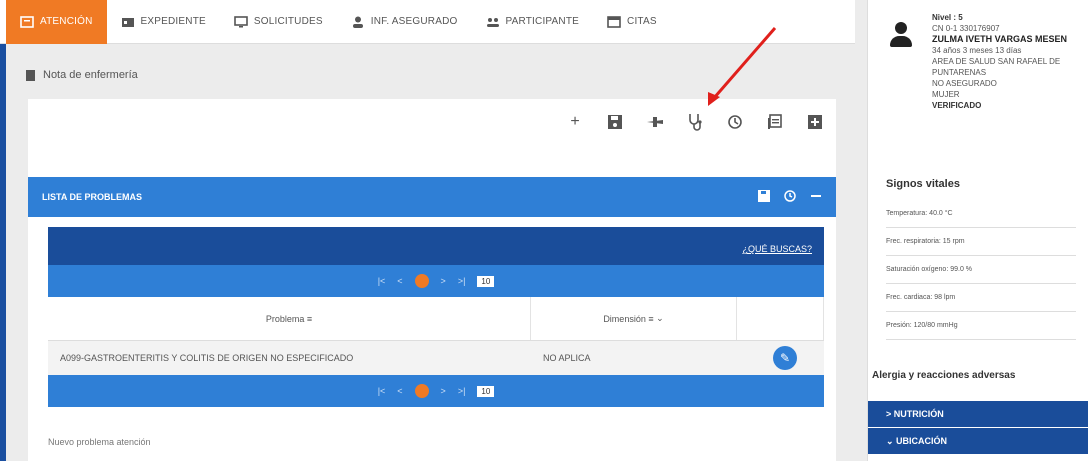 This screenshot has width=1088, height=461. I want to click on clipboard-icon, so click(27, 21).